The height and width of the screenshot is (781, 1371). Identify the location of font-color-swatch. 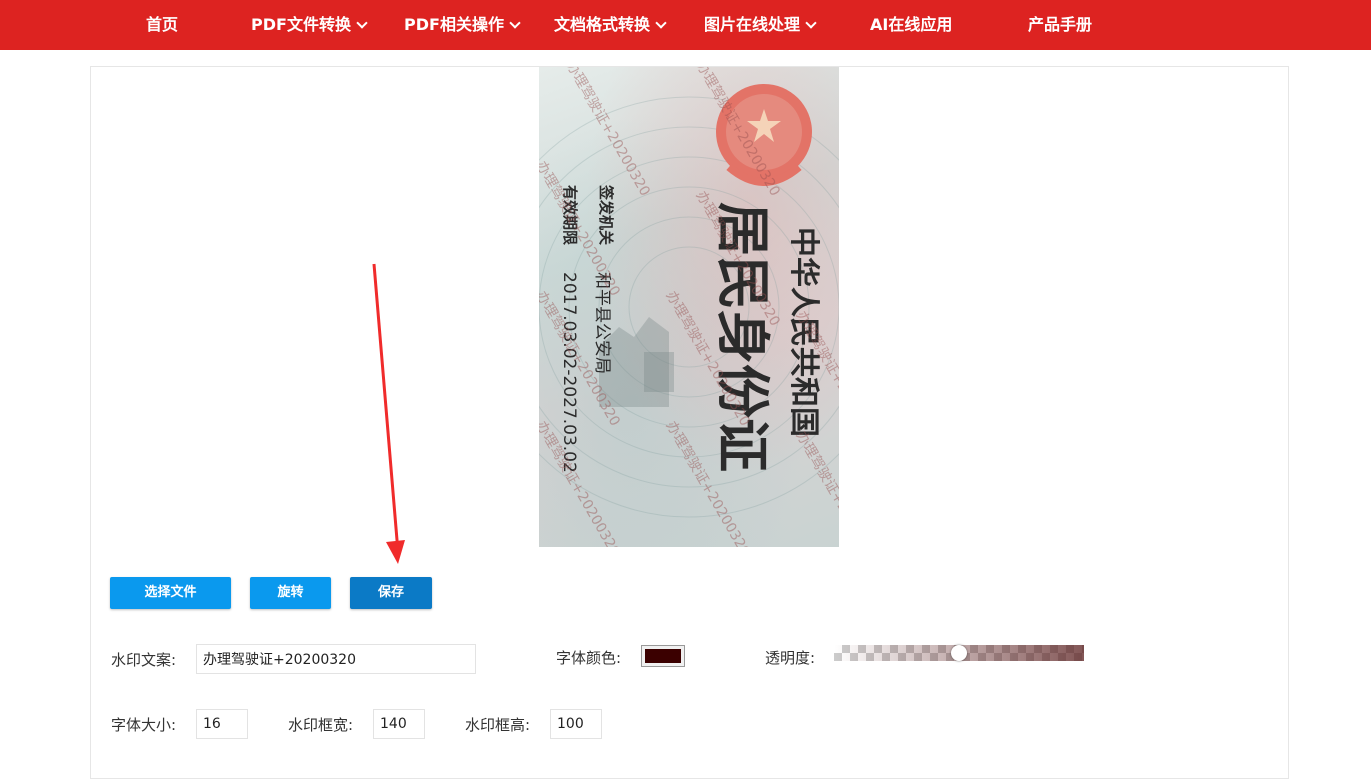
(663, 656).